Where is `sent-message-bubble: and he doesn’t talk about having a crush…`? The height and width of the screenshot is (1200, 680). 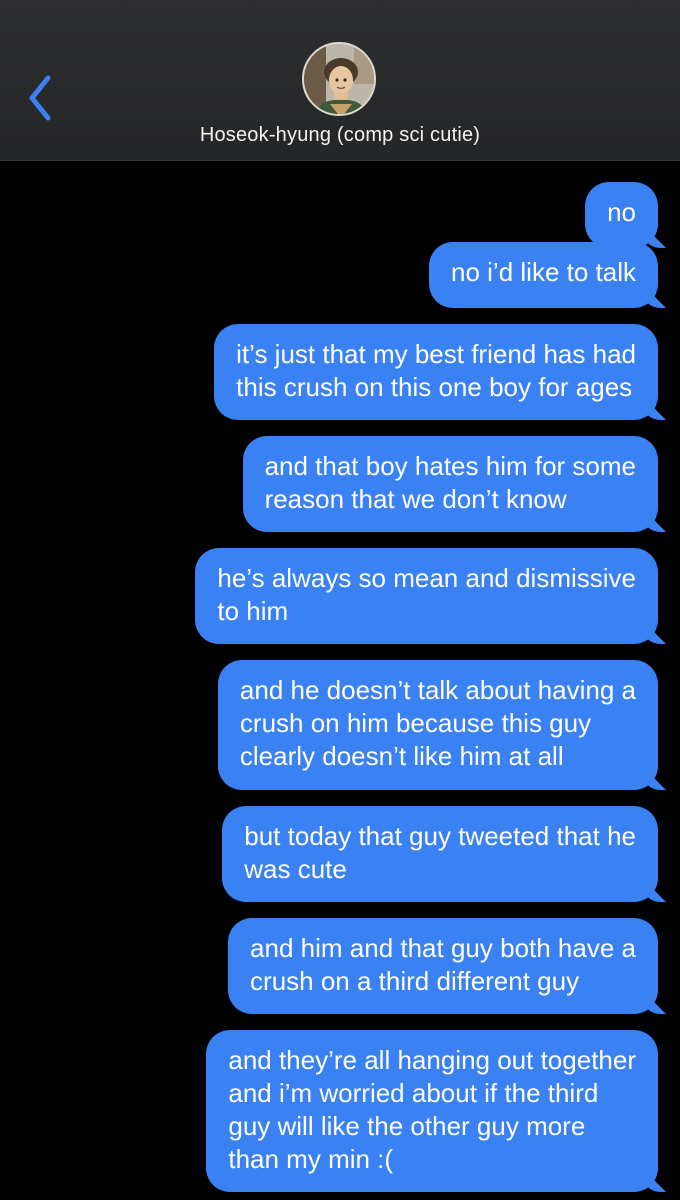 sent-message-bubble: and he doesn’t talk about having a crush… is located at coordinates (437, 725).